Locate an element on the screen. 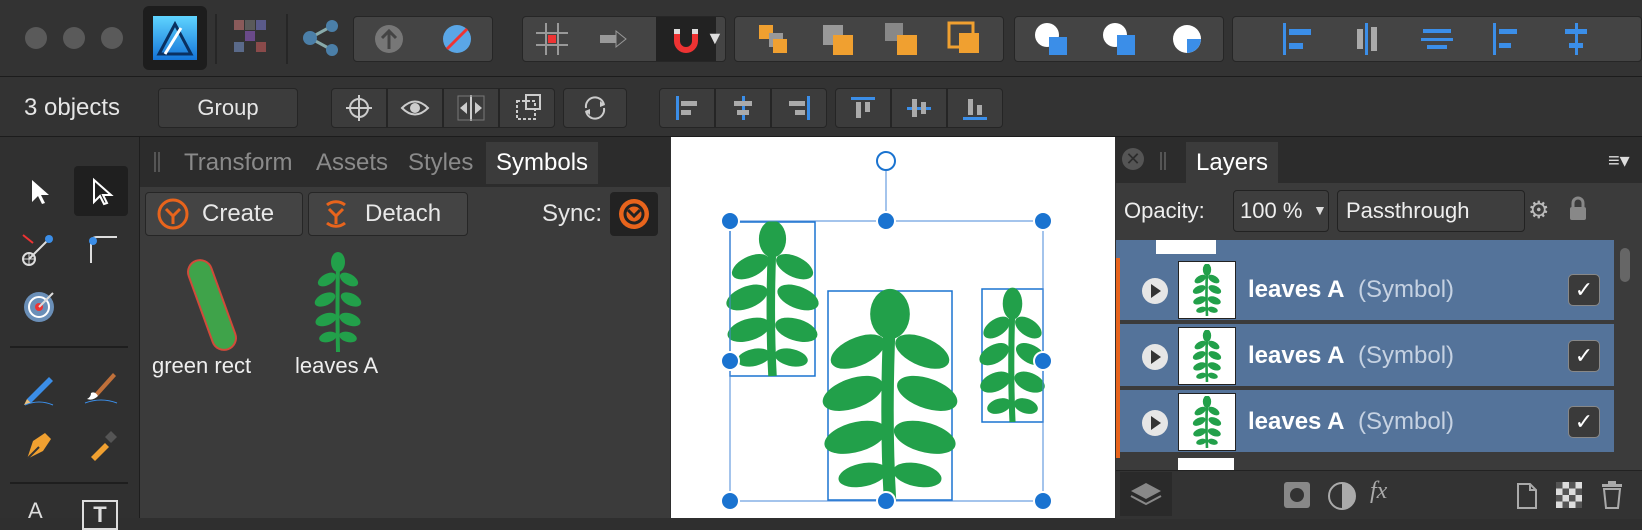 Image resolution: width=1642 pixels, height=530 pixels. tab-assets: Assets is located at coordinates (352, 163).